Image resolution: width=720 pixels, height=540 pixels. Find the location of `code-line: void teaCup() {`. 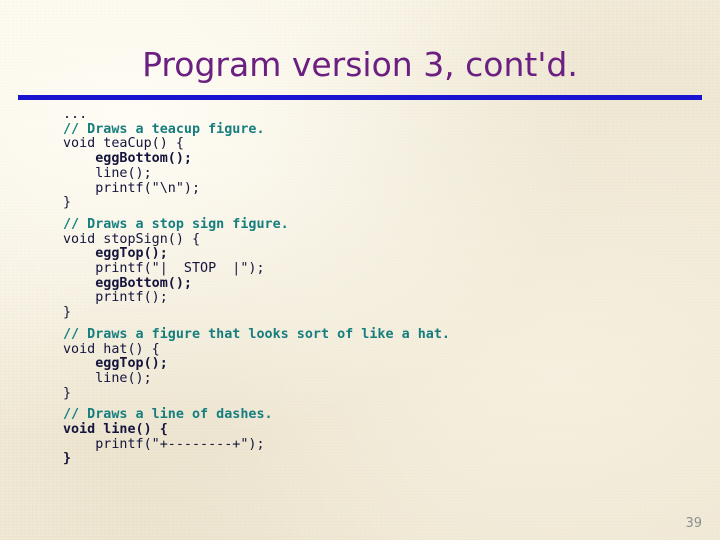

code-line: void teaCup() { is located at coordinates (123, 144).